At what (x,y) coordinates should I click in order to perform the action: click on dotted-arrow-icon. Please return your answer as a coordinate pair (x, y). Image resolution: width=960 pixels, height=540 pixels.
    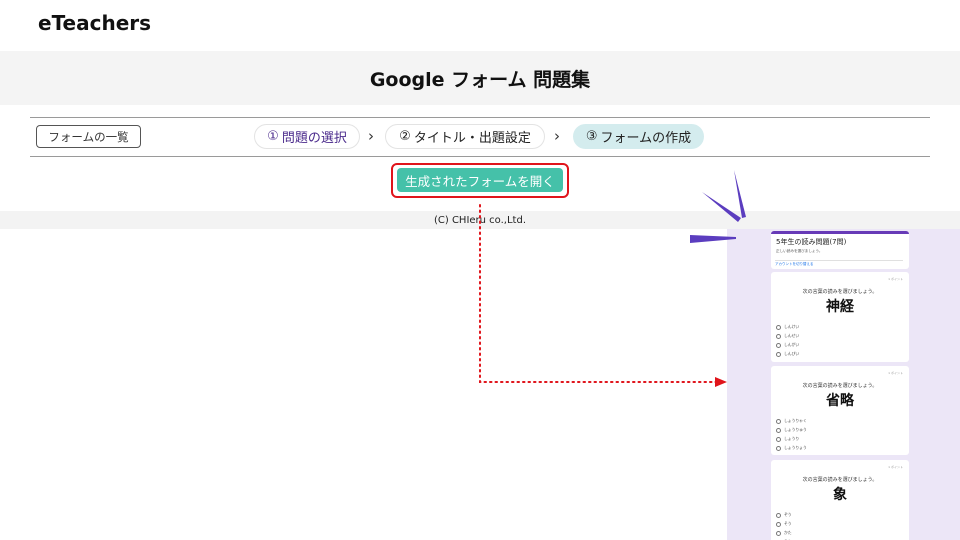
    Looking at the image, I should click on (603, 295).